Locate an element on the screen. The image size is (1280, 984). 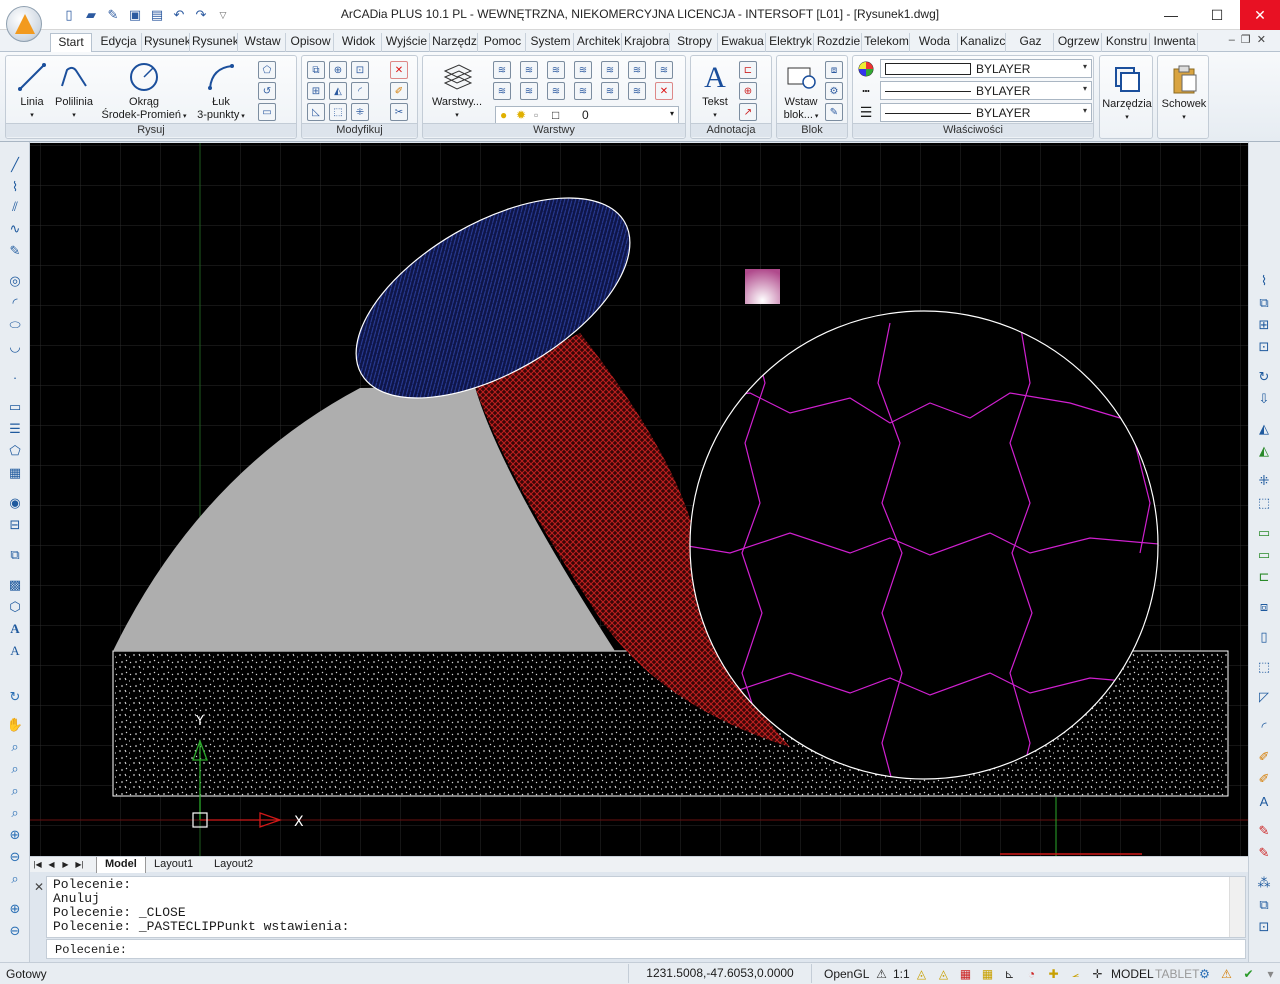
modify-tool-1-icon: ⌇ is located at coordinates (1264, 281).